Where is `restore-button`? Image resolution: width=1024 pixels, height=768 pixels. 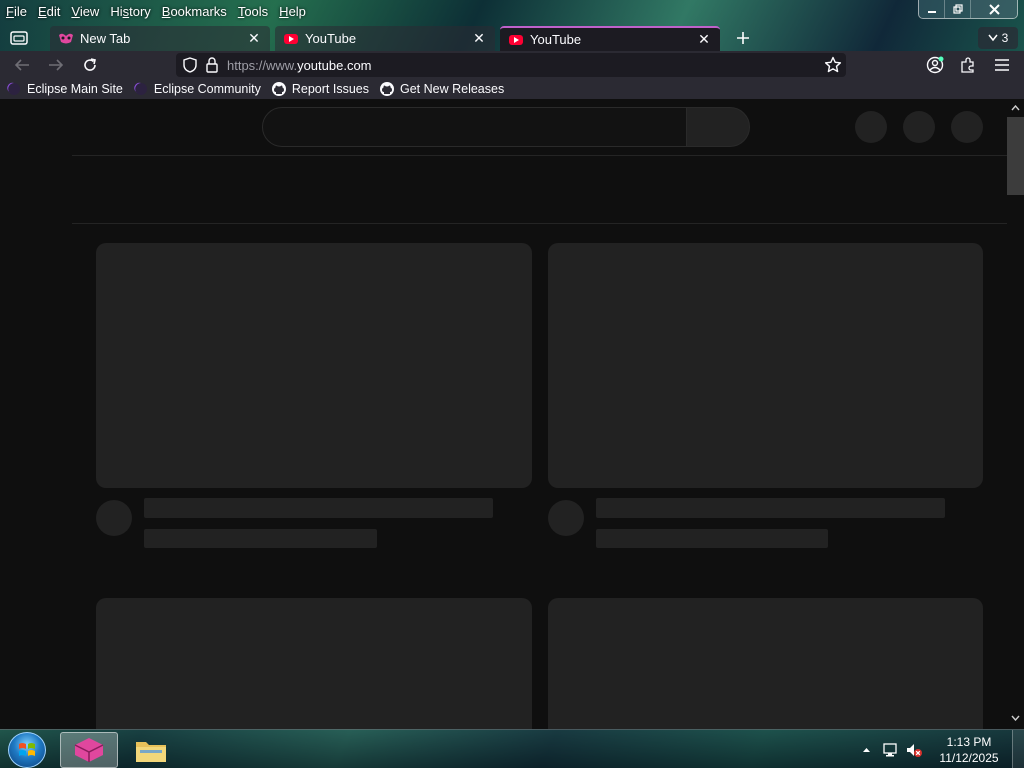 restore-button is located at coordinates (958, 9).